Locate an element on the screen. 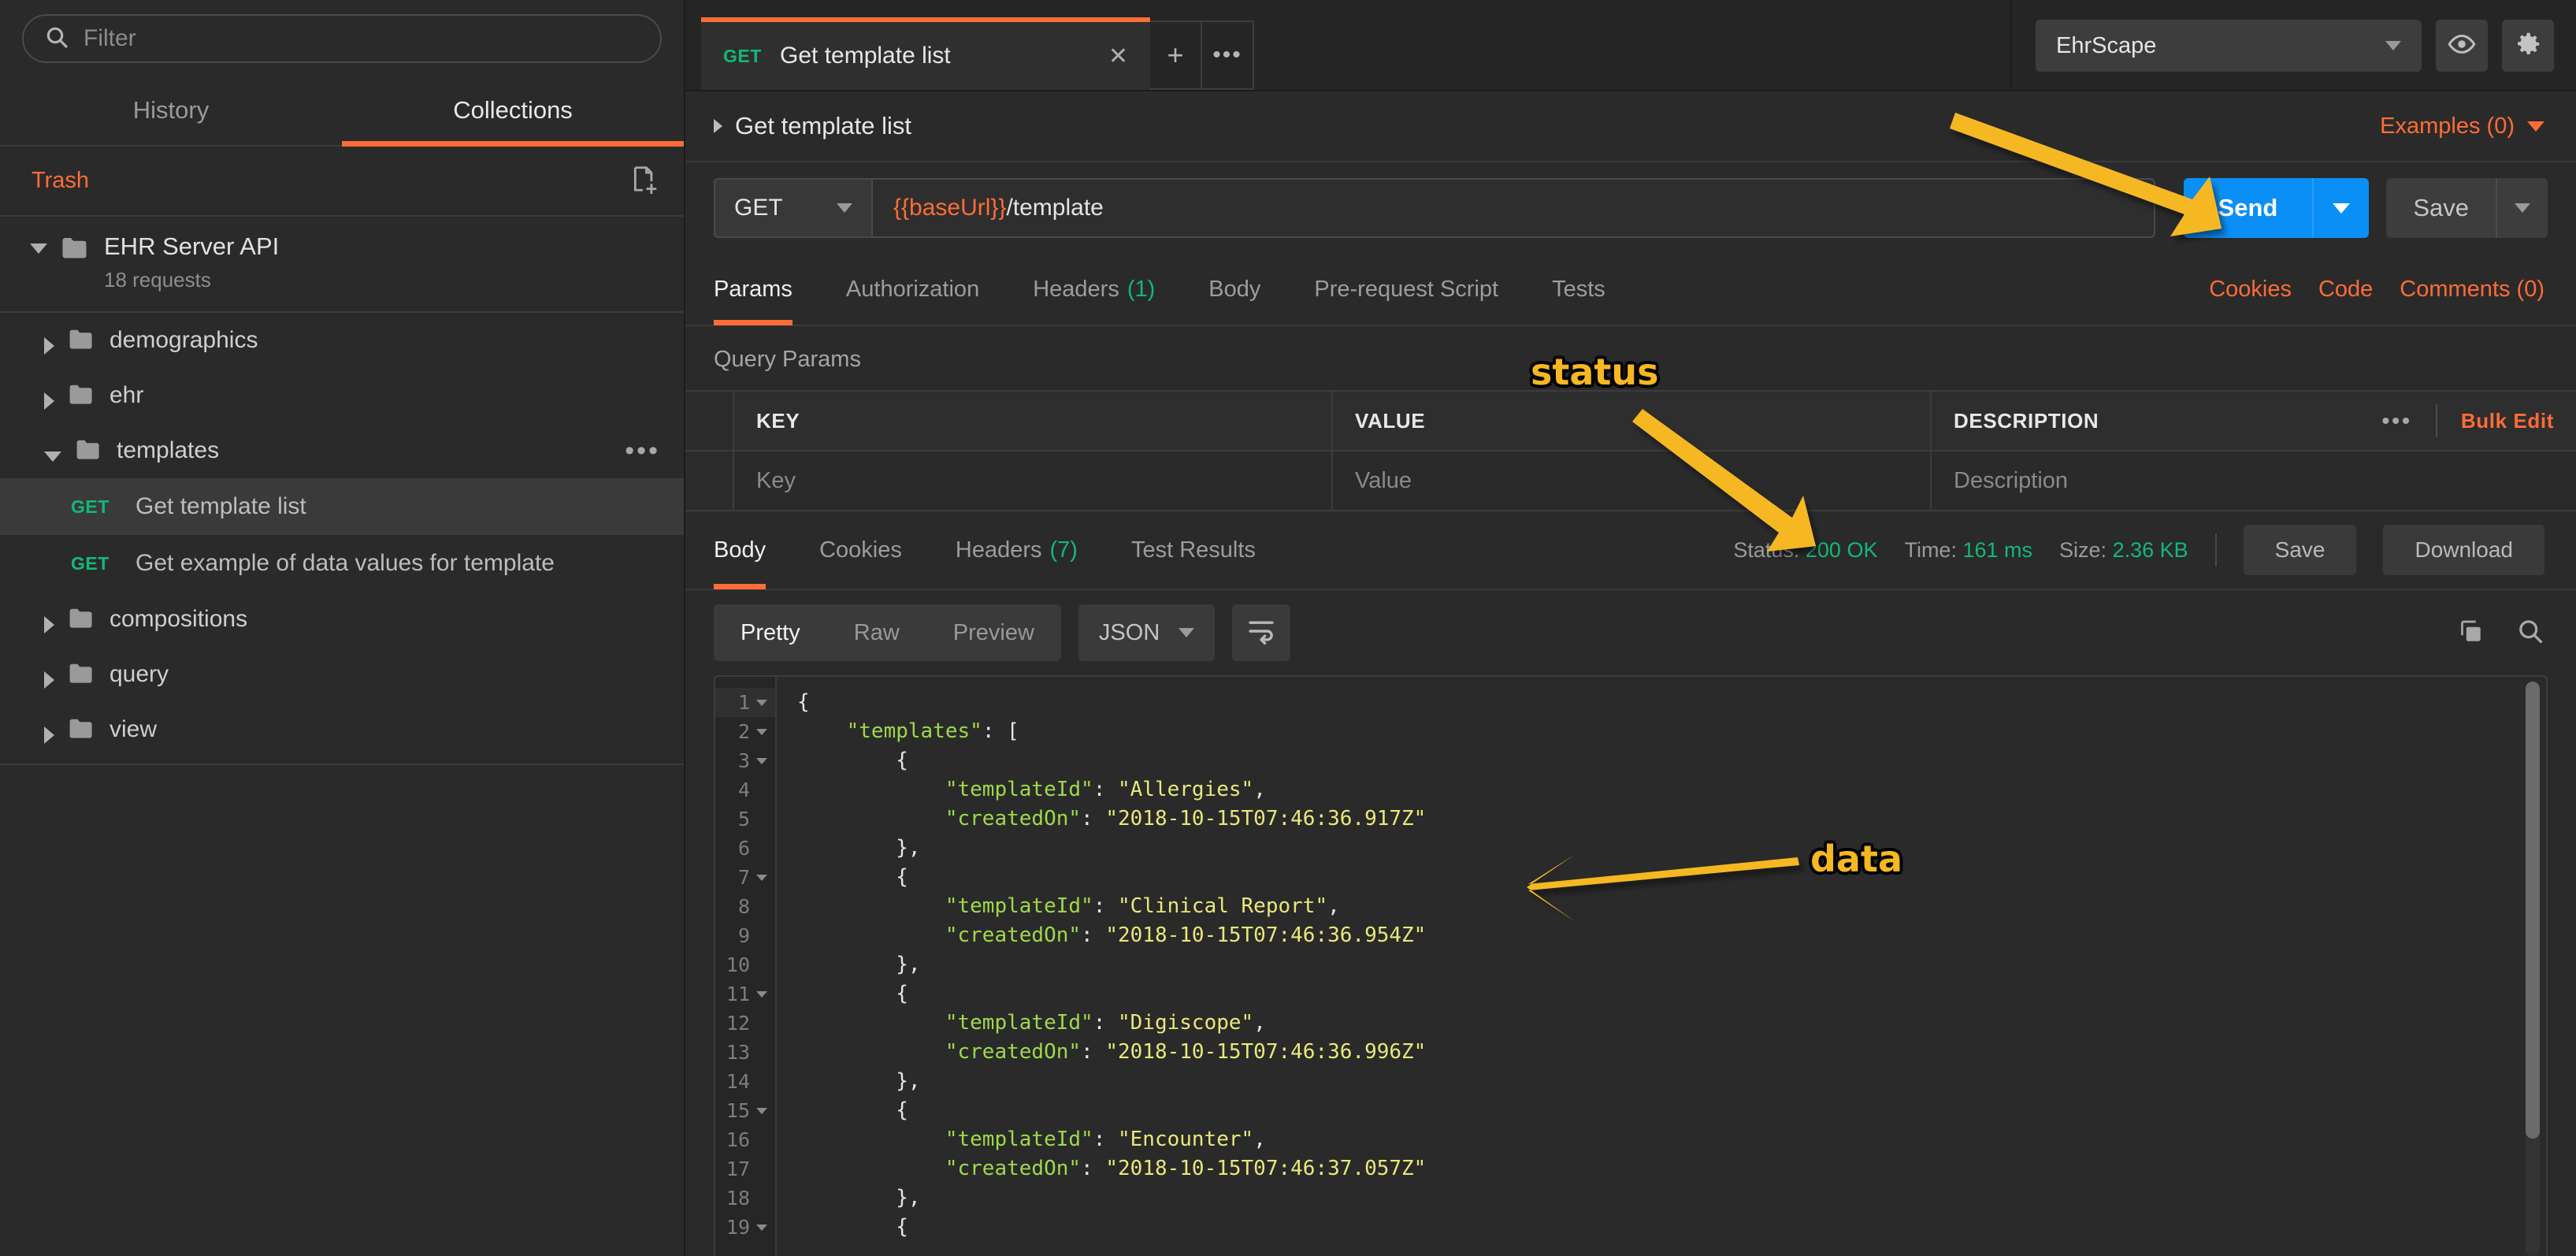 The width and height of the screenshot is (2576, 1256). view-mode-preview: Preview is located at coordinates (993, 632).